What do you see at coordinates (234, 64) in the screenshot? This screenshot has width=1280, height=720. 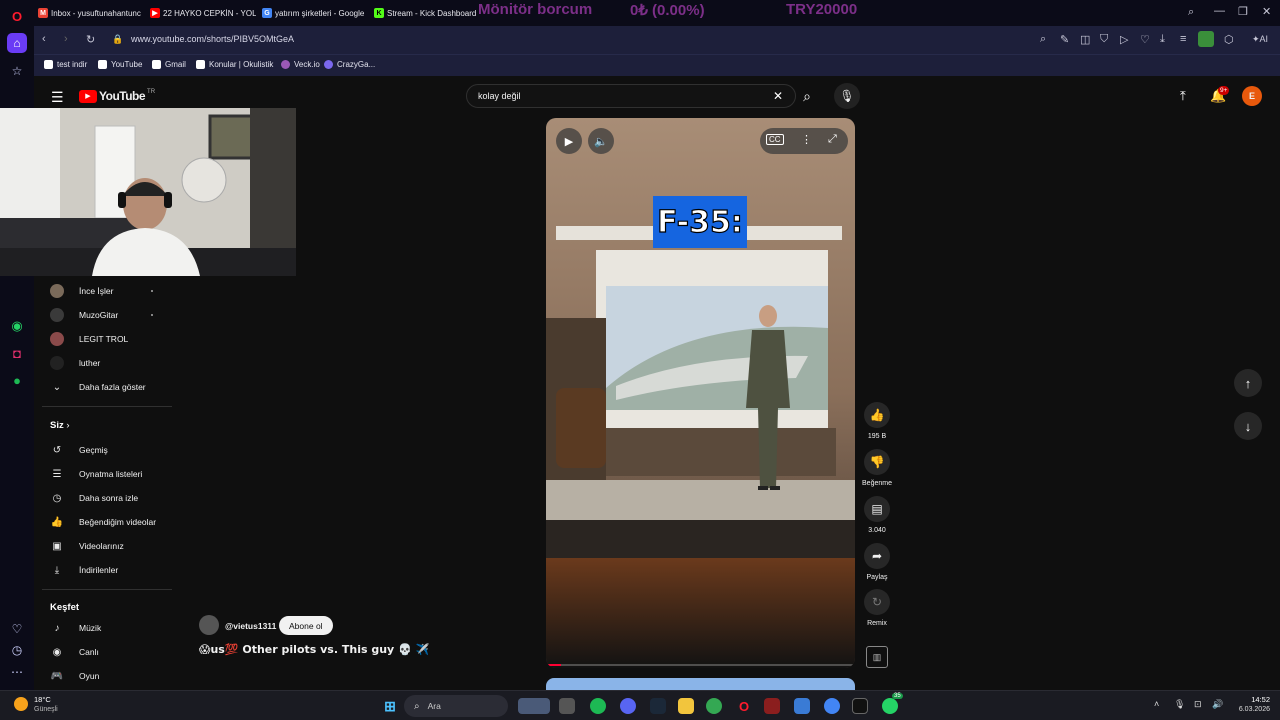 I see `bookmark-okulistik: Konular | Okulistik` at bounding box center [234, 64].